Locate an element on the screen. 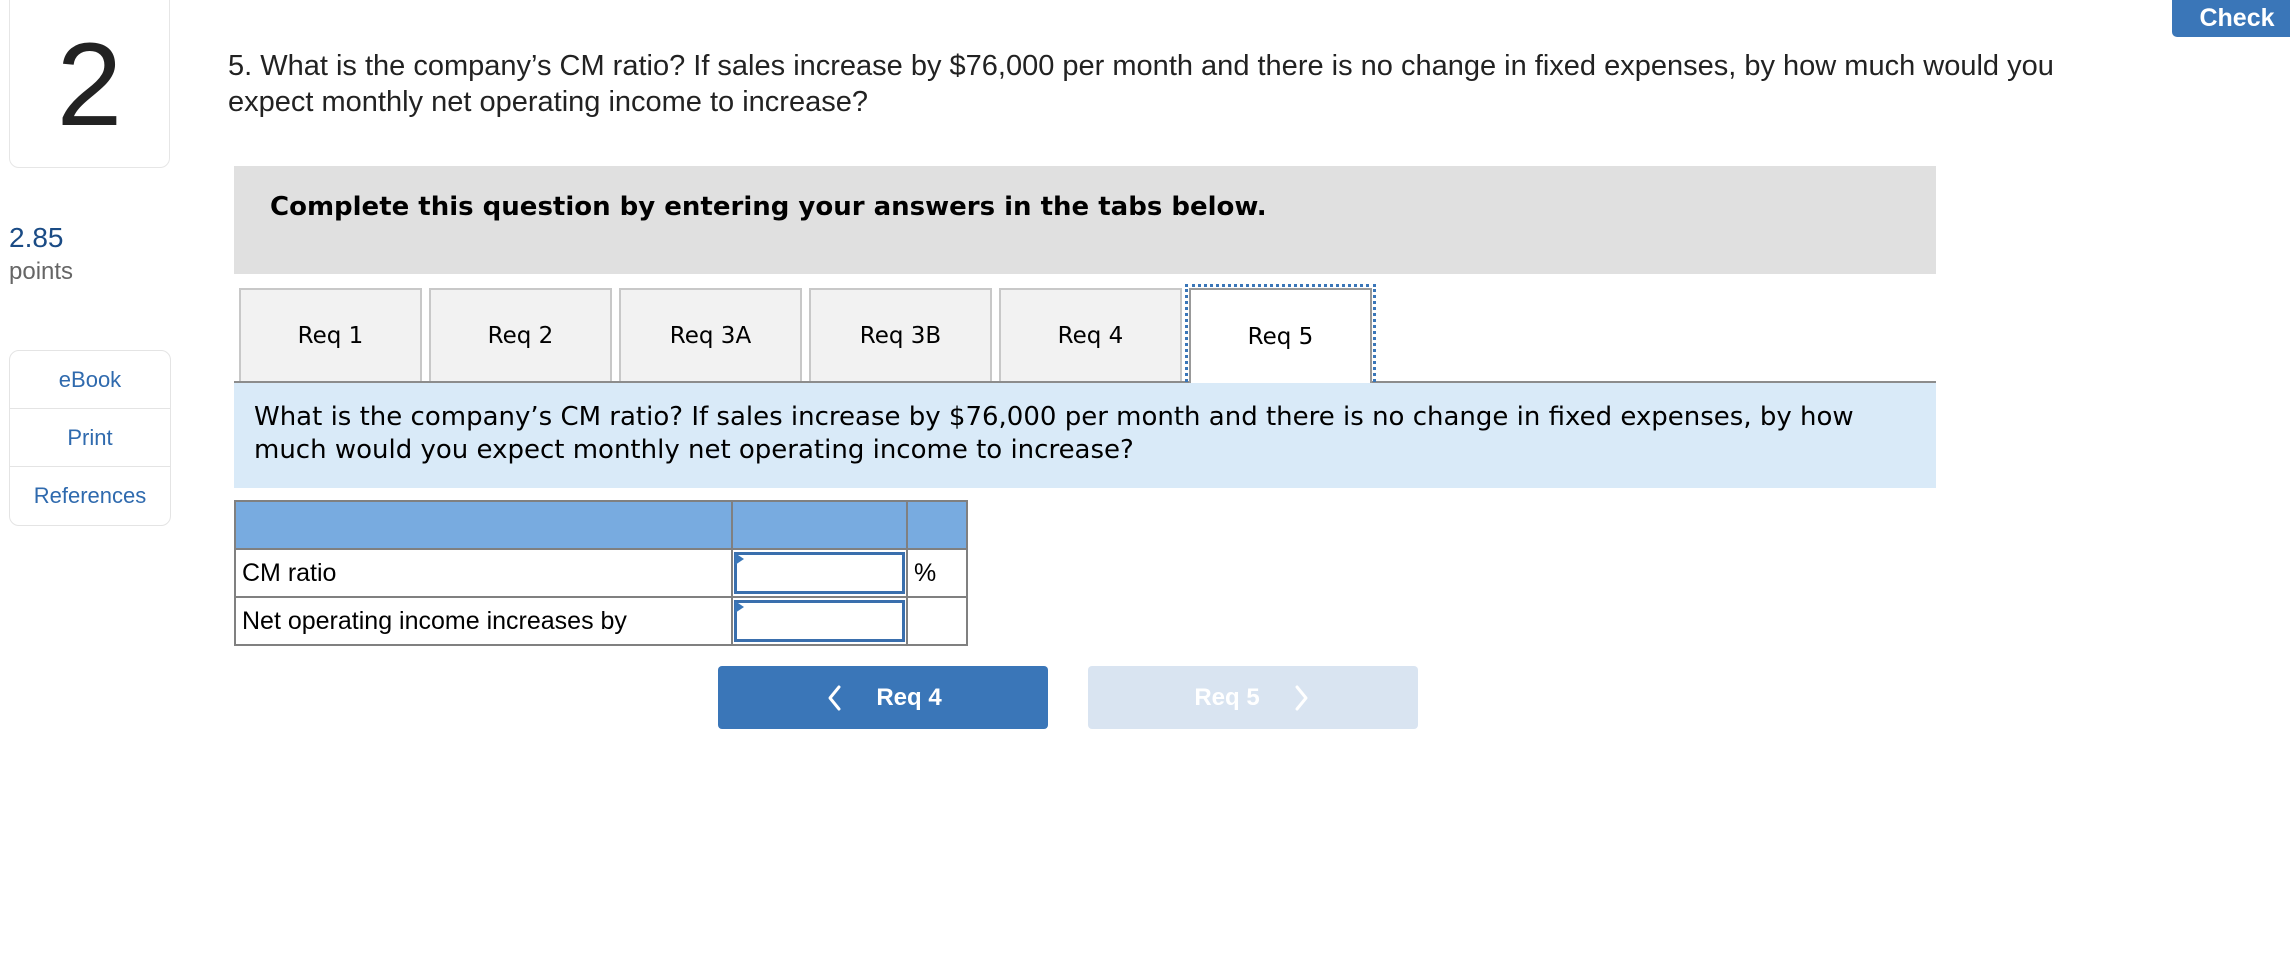 This screenshot has height=966, width=2290. tab-label: Req 1 is located at coordinates (330, 335).